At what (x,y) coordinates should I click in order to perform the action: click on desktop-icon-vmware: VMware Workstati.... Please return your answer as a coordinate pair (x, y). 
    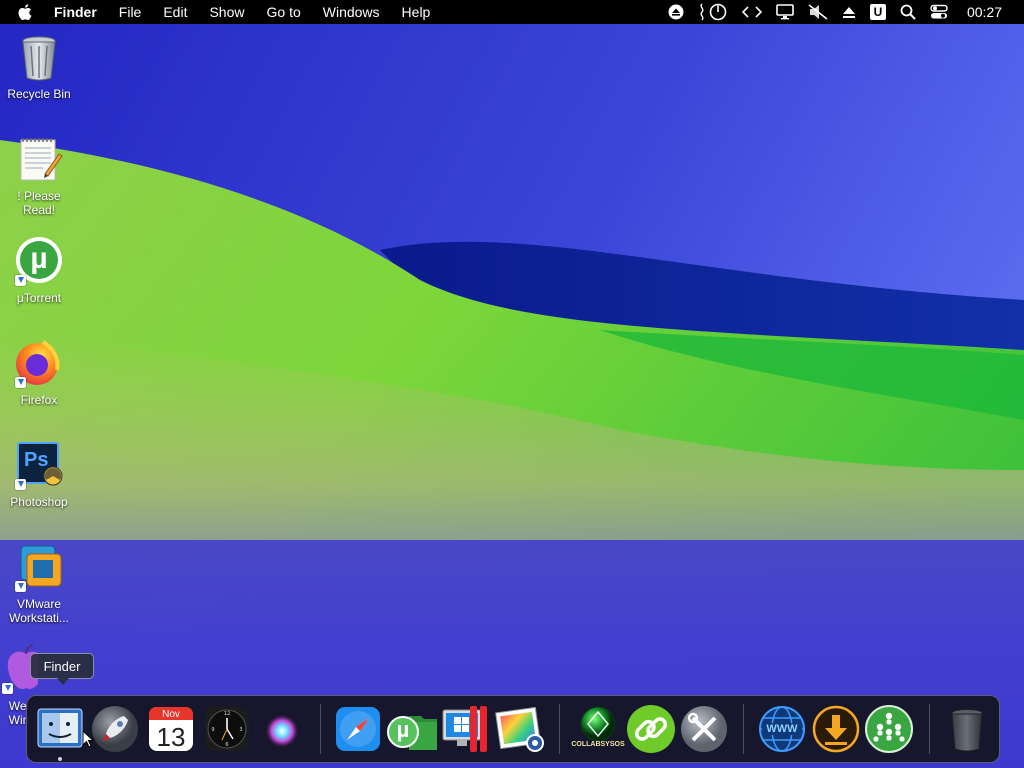
    Looking at the image, I should click on (39, 583).